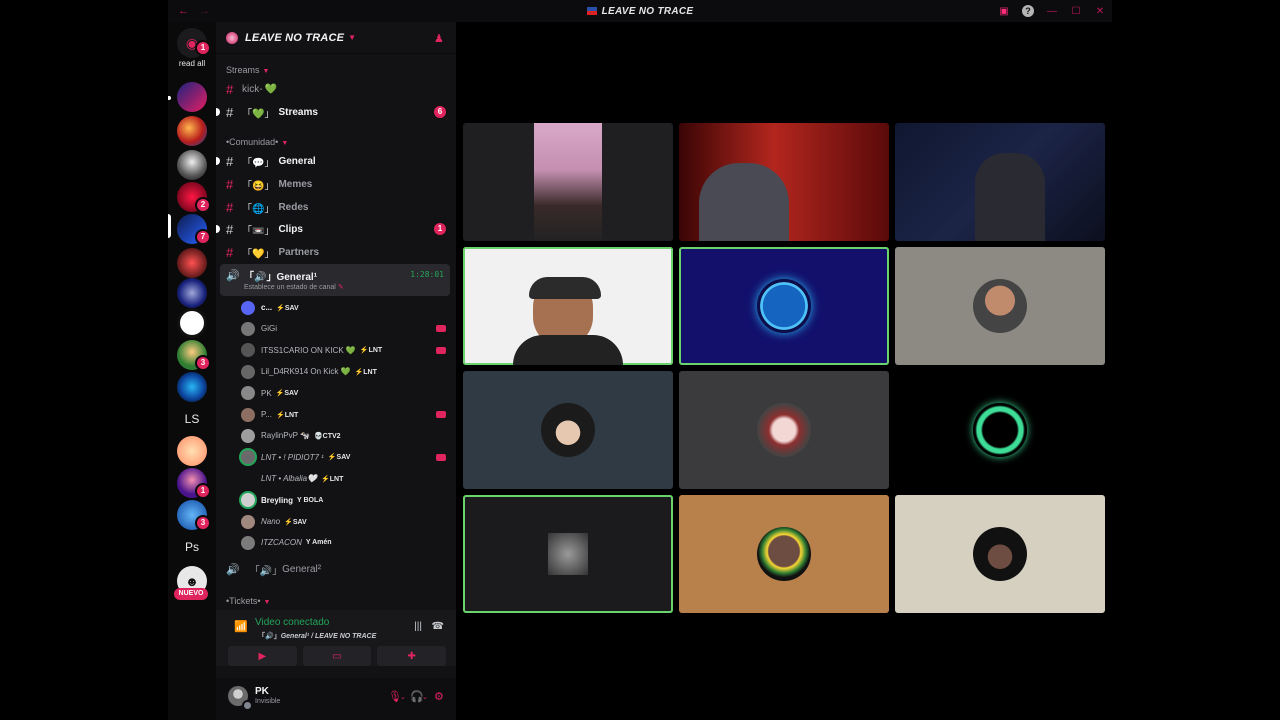 The height and width of the screenshot is (720, 1280). Describe the element at coordinates (591, 10) in the screenshot. I see `flag-icon` at that location.